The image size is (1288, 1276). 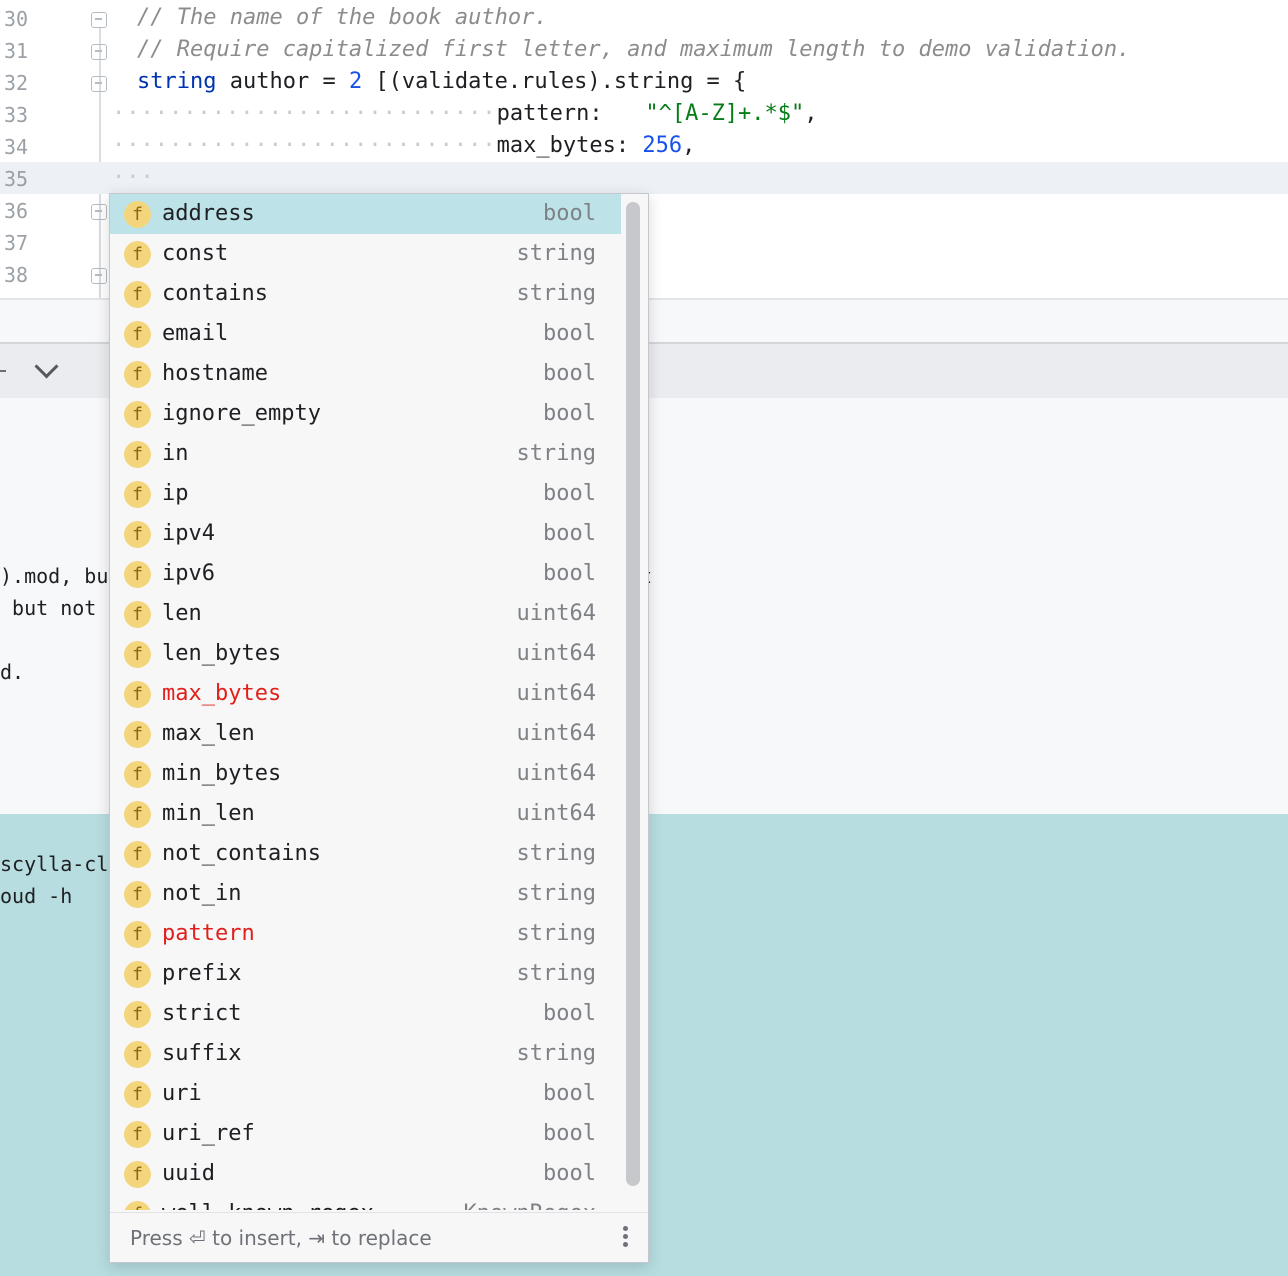 I want to click on minimize-icon, so click(x=3, y=371).